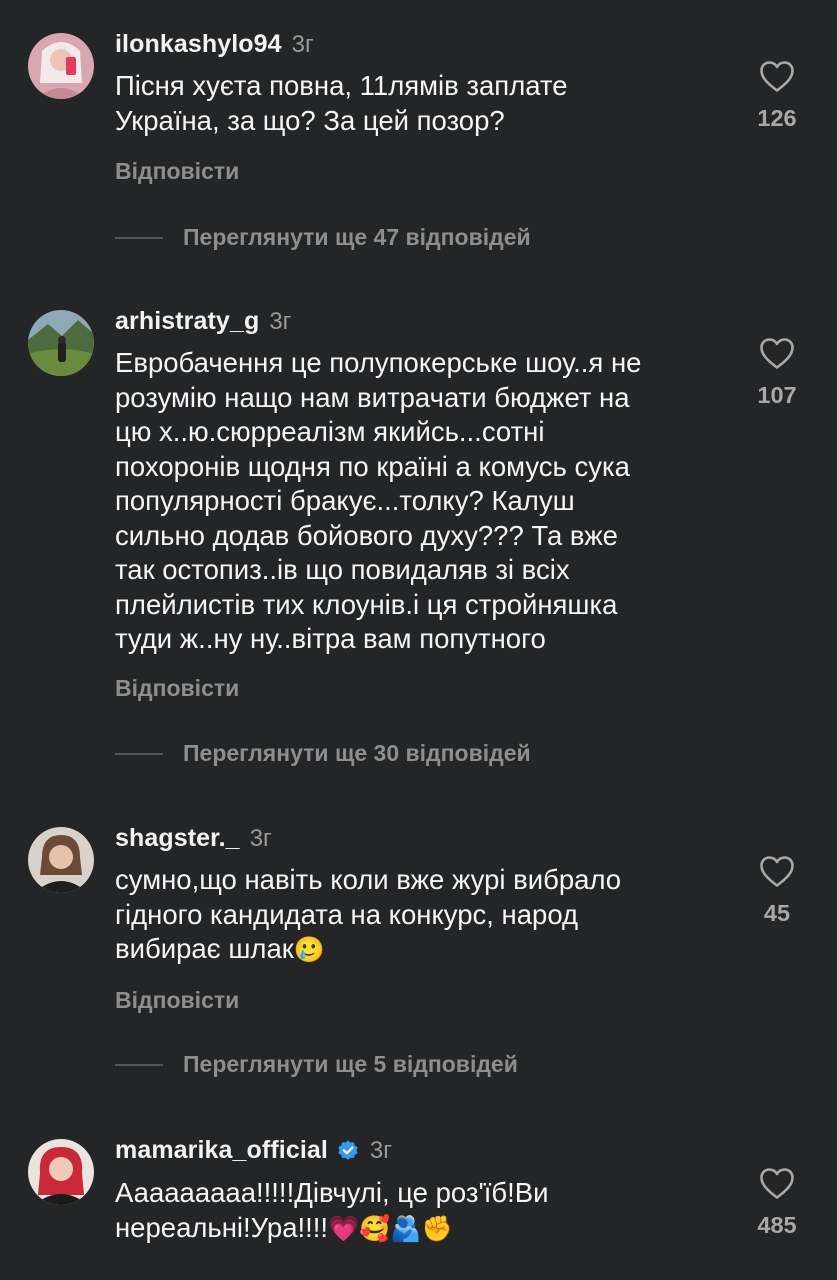 This screenshot has width=837, height=1280. What do you see at coordinates (310, 120) in the screenshot?
I see `comment-line: Україна, за що? За цей позор?` at bounding box center [310, 120].